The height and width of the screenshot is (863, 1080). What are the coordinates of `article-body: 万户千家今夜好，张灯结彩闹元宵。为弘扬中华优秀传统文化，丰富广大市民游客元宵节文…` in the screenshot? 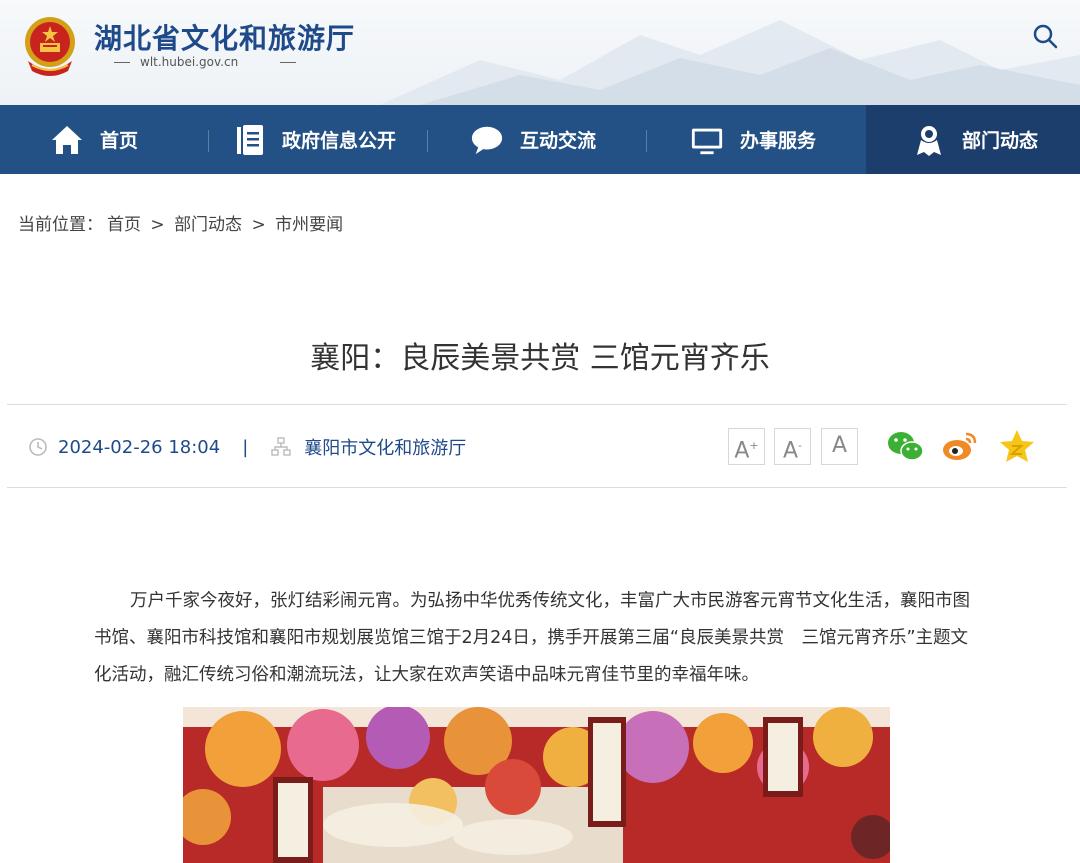 It's located at (539, 638).